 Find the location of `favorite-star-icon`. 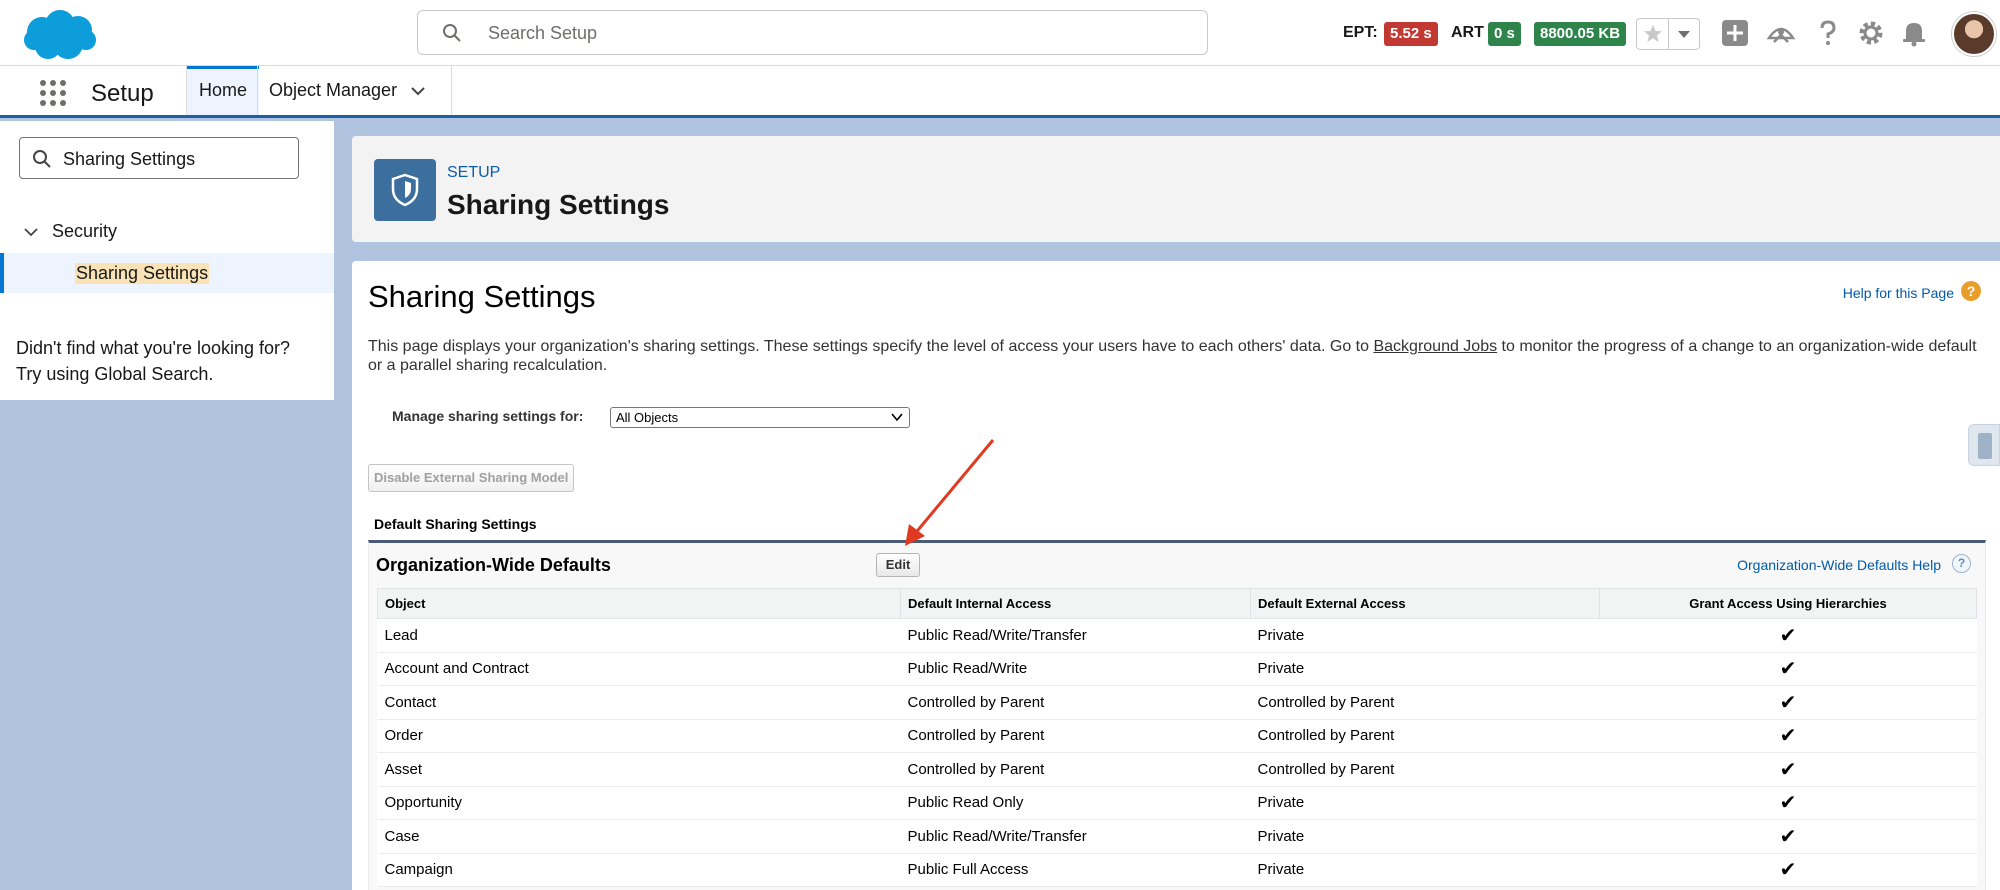

favorite-star-icon is located at coordinates (1653, 34).